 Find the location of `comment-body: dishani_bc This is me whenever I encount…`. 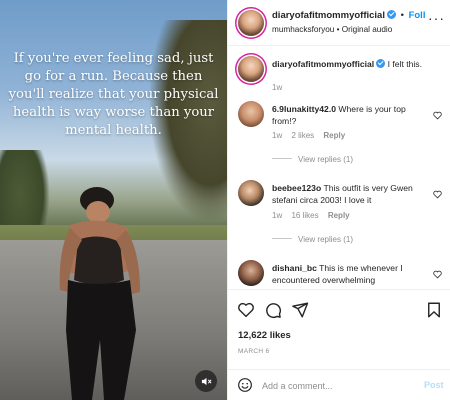

comment-body: dishani_bc This is me whenever I encount… is located at coordinates (352, 274).